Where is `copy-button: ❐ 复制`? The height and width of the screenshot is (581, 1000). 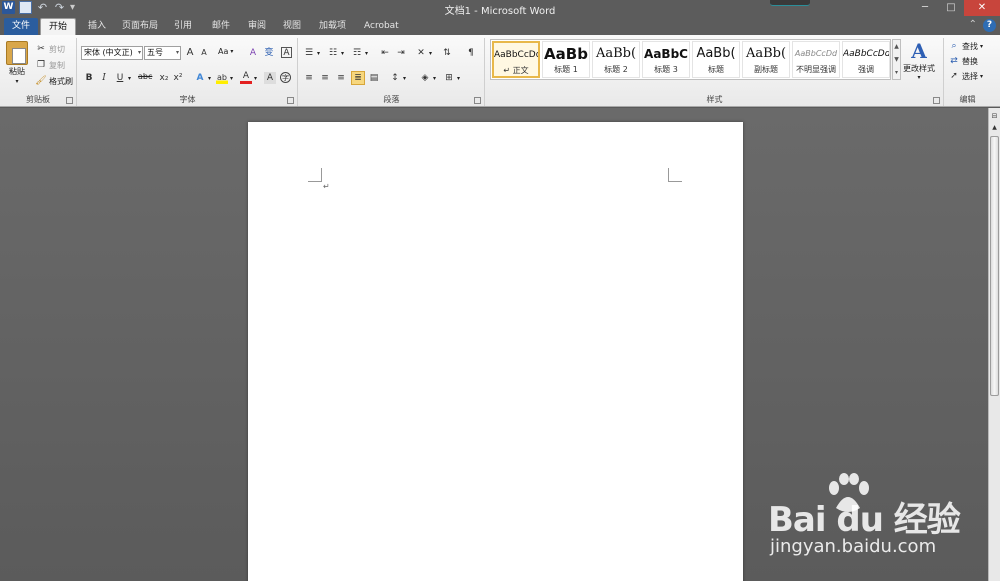
copy-button: ❐ 复制 is located at coordinates (50, 65).